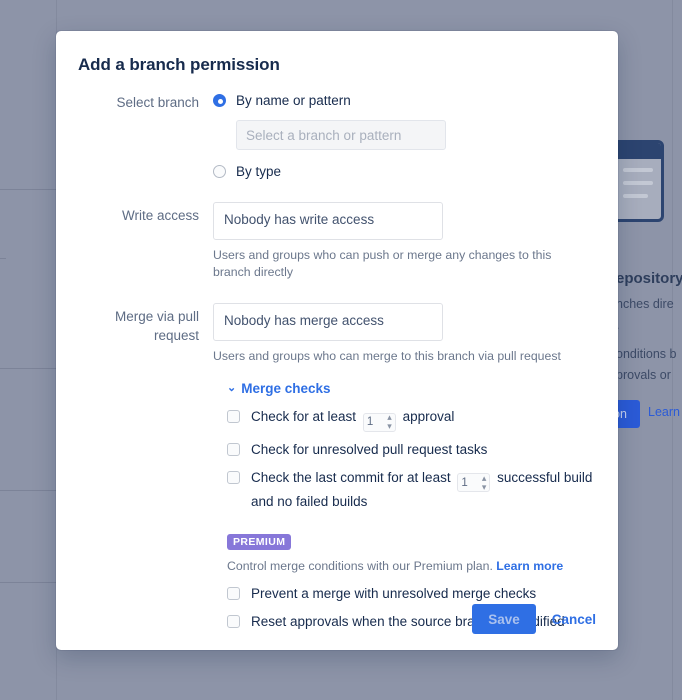 Image resolution: width=682 pixels, height=700 pixels. Describe the element at coordinates (379, 422) in the screenshot. I see `approval-count-stepper: 1 ▴ ▾` at that location.